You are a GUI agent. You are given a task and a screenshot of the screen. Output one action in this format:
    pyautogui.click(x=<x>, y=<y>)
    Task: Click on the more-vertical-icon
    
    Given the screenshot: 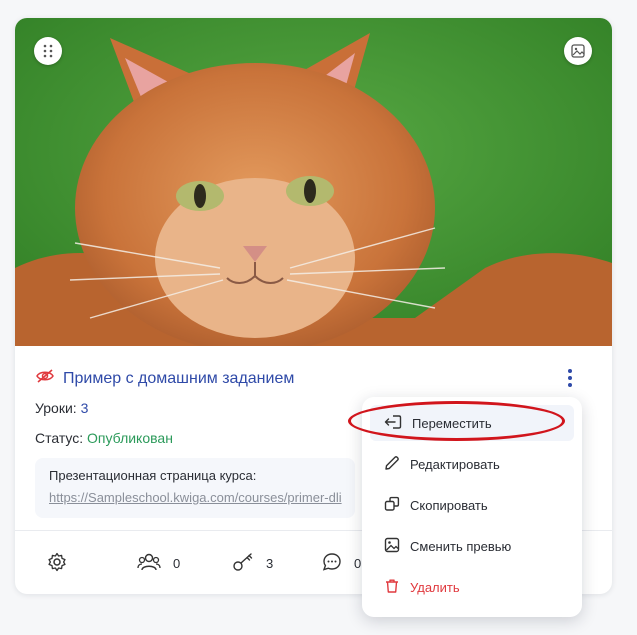 What is the action you would take?
    pyautogui.click(x=570, y=378)
    